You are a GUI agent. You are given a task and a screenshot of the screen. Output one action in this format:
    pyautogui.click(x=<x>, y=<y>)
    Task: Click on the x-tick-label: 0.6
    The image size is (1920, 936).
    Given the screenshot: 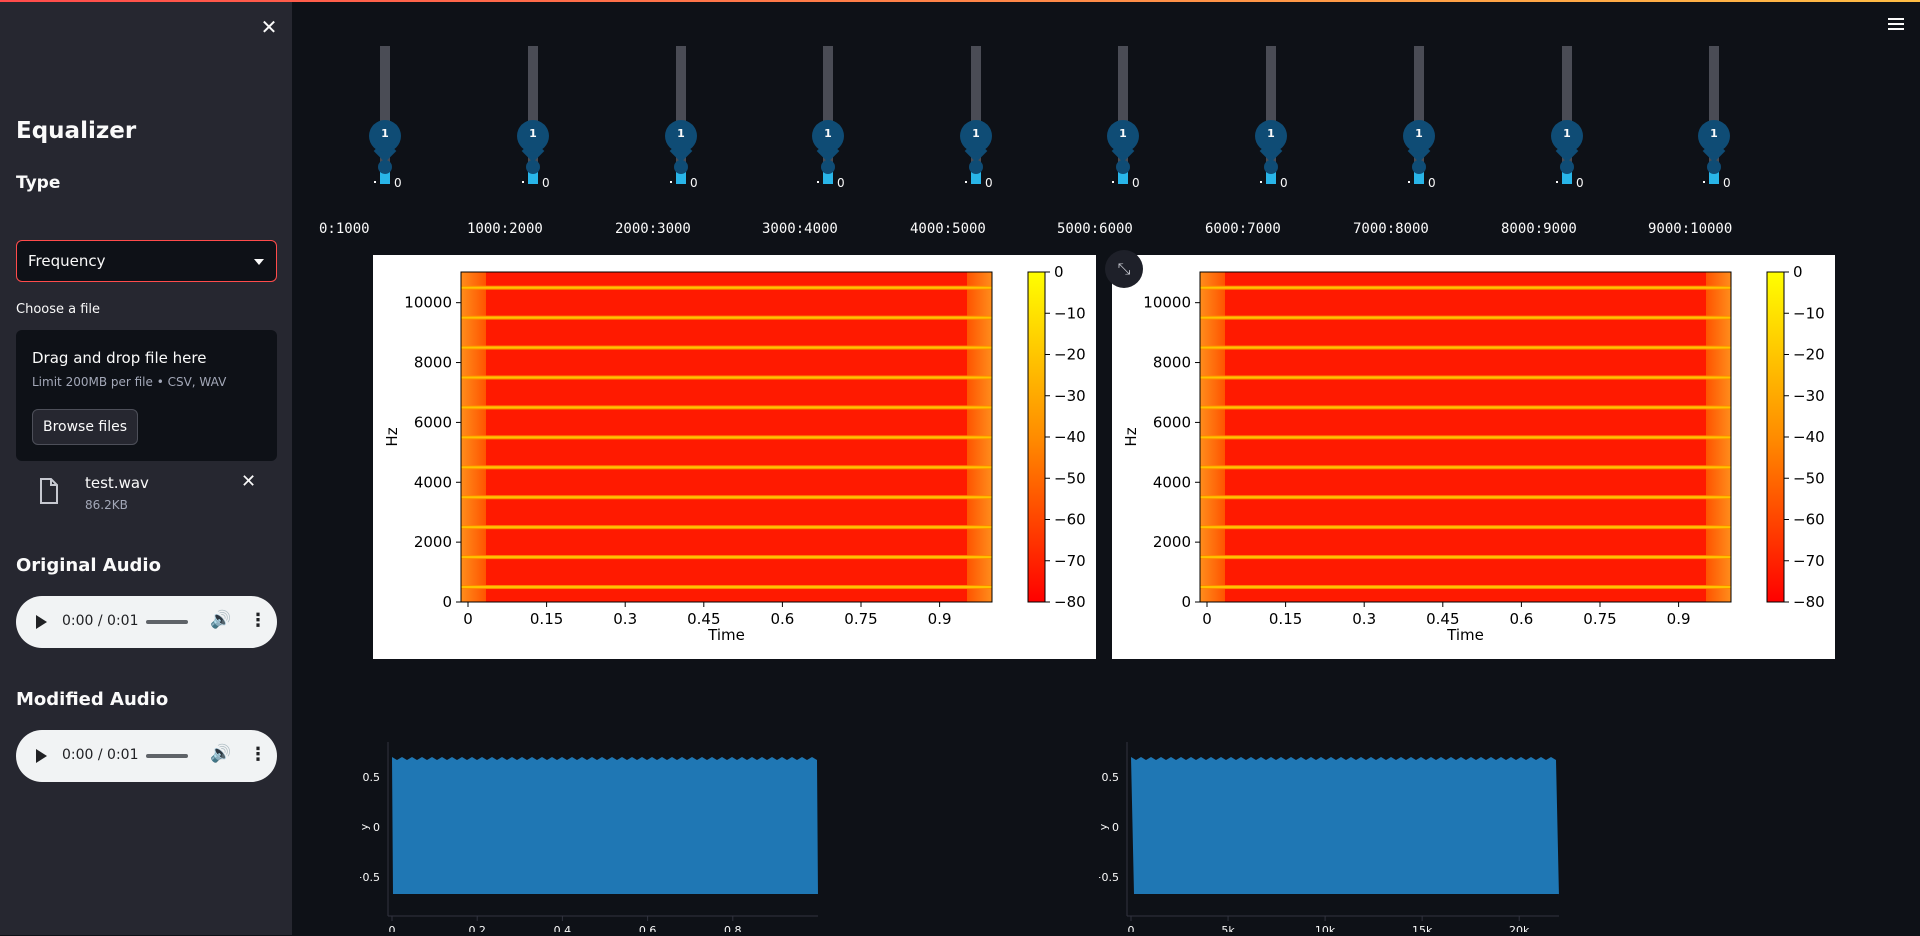 What is the action you would take?
    pyautogui.click(x=648, y=928)
    